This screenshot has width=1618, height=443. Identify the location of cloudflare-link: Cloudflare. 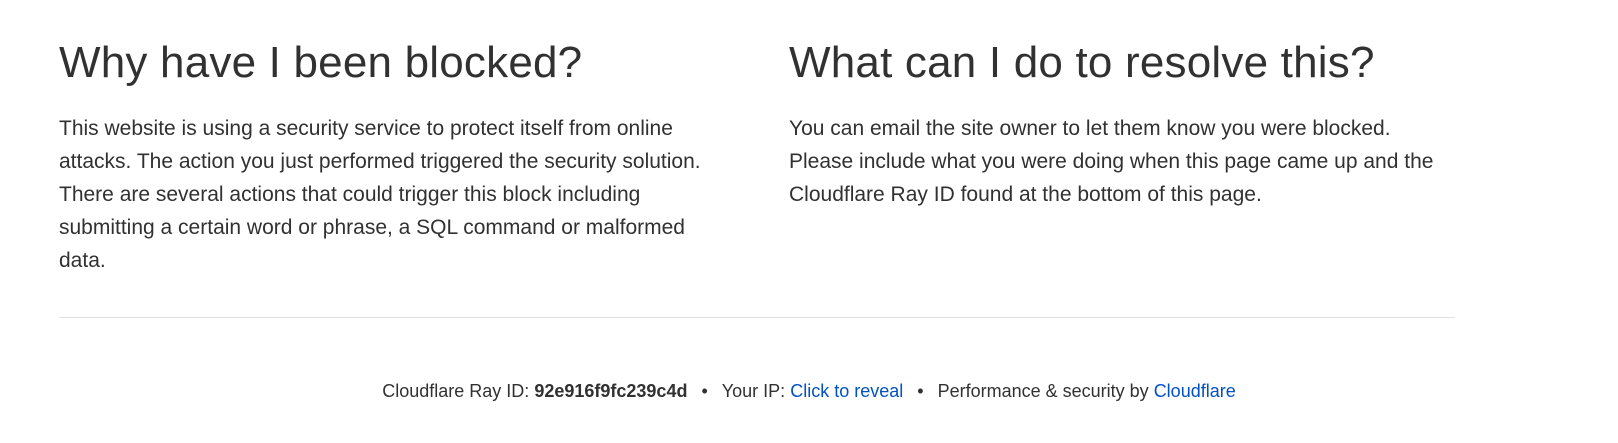
(1195, 391).